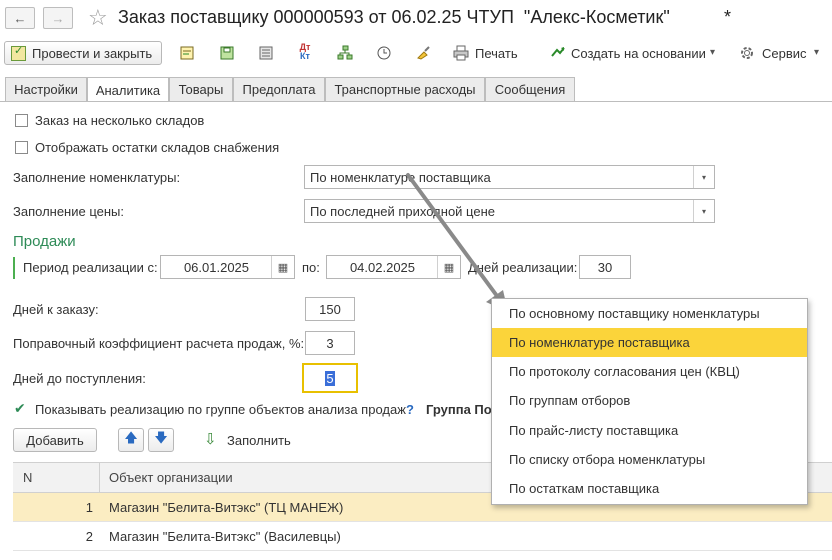 The width and height of the screenshot is (832, 560). What do you see at coordinates (649, 371) in the screenshot?
I see `dropdown-option: По протоколу согласования цен (КВЦ)` at bounding box center [649, 371].